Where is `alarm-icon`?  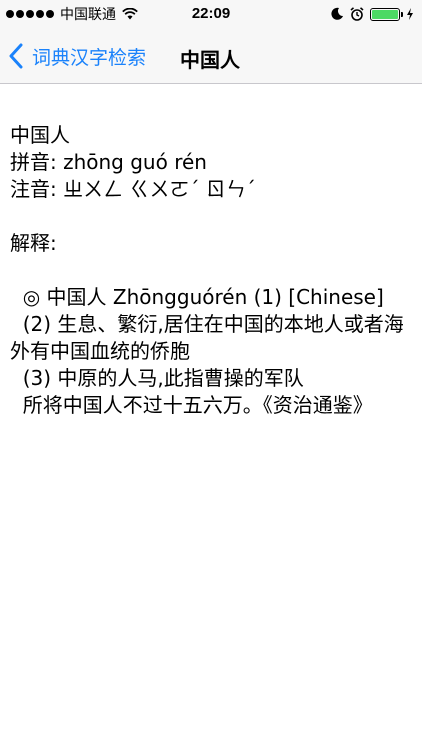 alarm-icon is located at coordinates (357, 14).